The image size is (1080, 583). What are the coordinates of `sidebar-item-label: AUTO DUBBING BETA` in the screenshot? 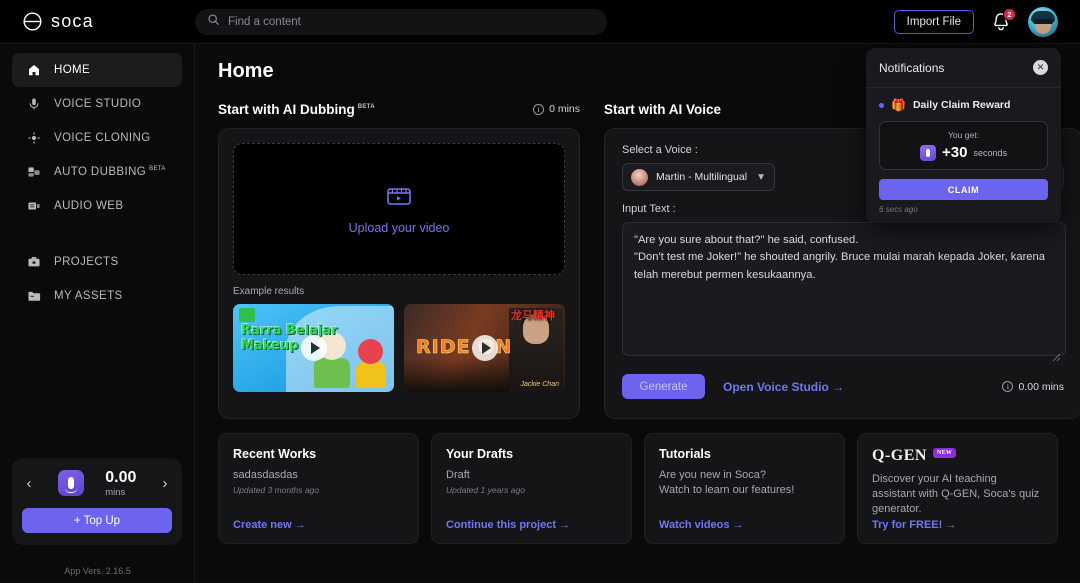 It's located at (110, 172).